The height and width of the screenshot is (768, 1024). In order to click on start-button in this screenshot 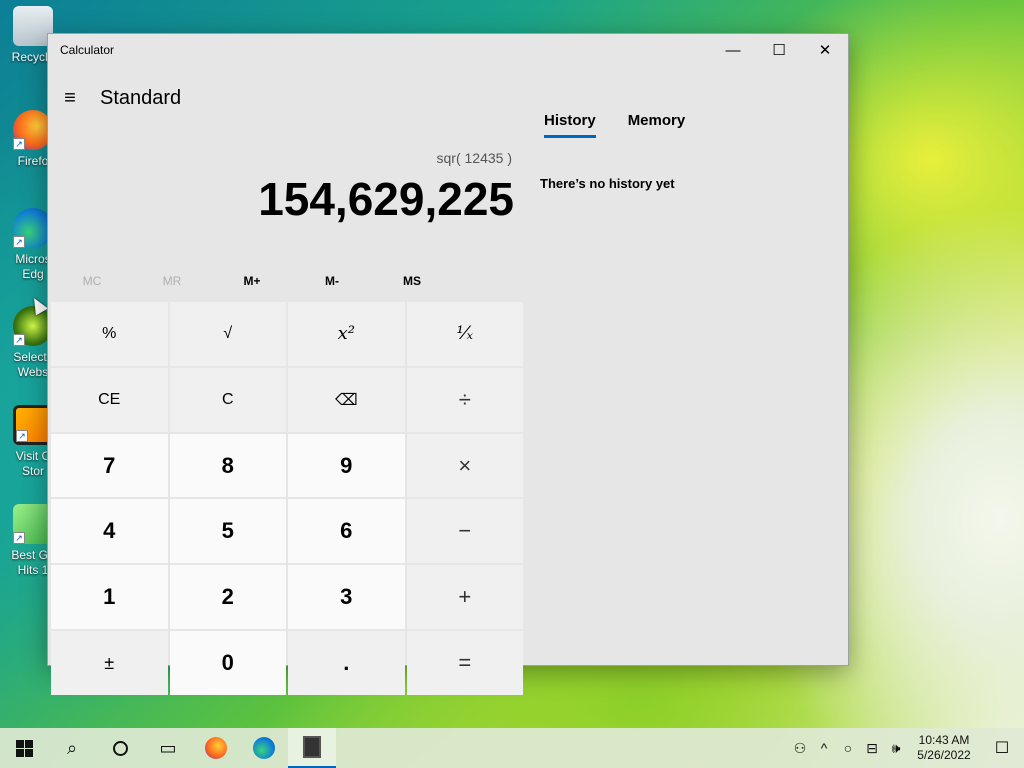, I will do `click(24, 748)`.